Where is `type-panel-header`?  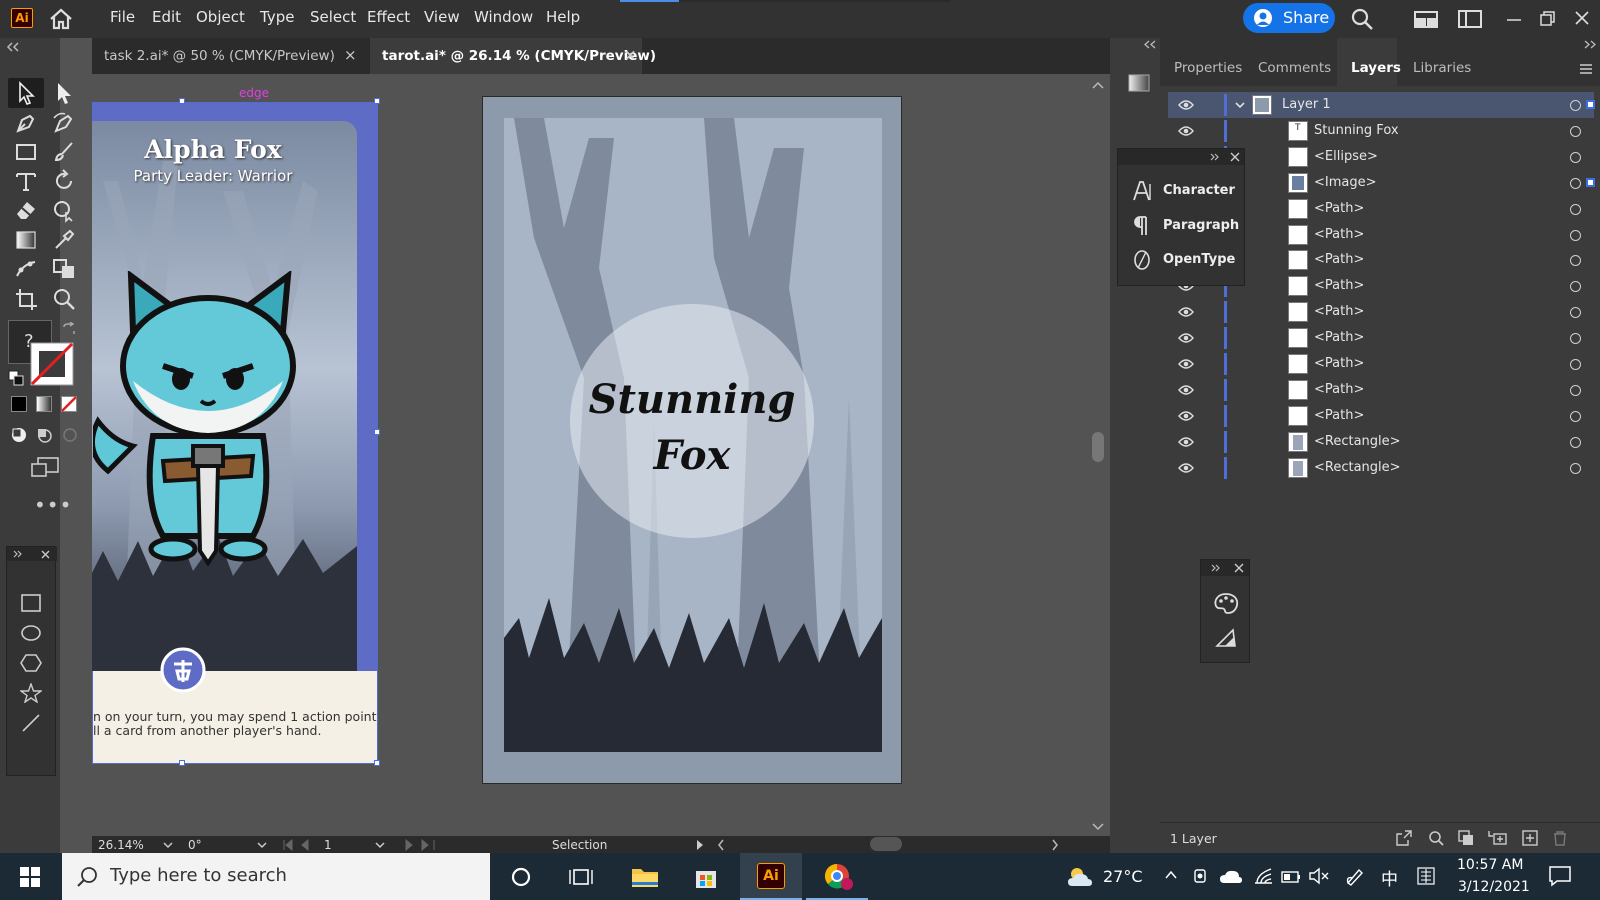 type-panel-header is located at coordinates (1181, 157).